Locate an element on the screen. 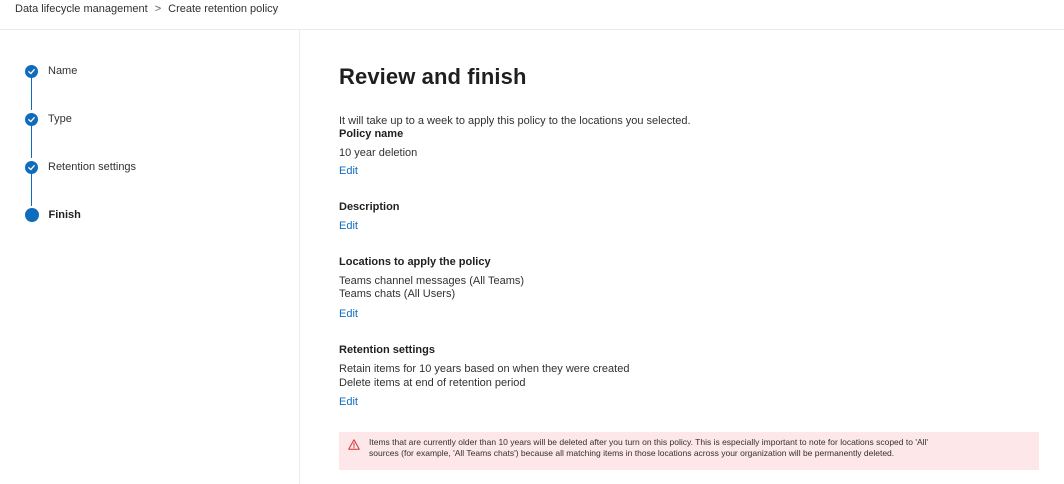 The image size is (1064, 484). warning-icon is located at coordinates (354, 444).